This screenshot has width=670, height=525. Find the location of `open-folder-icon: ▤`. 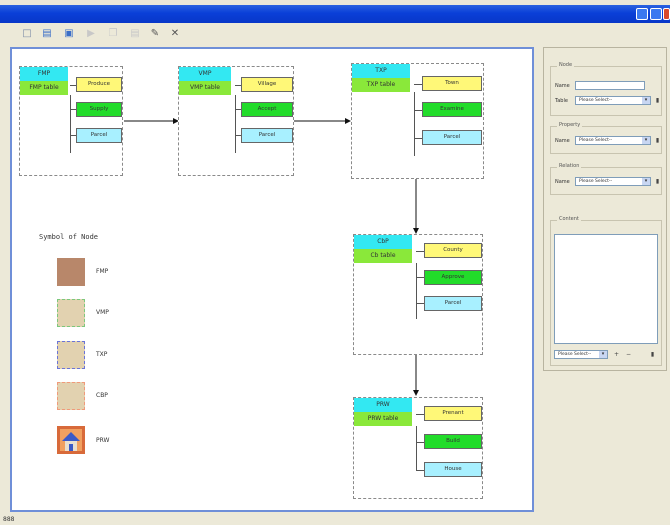

open-folder-icon: ▤ is located at coordinates (47, 34).